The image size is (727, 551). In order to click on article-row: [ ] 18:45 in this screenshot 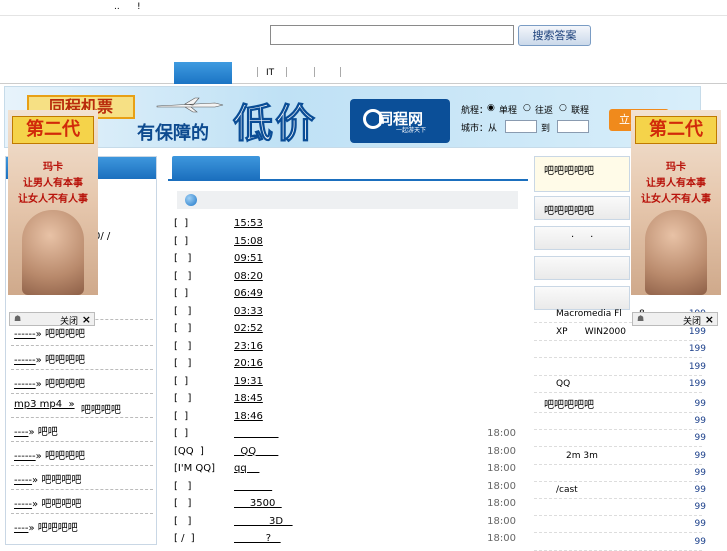, I will do `click(343, 399)`.